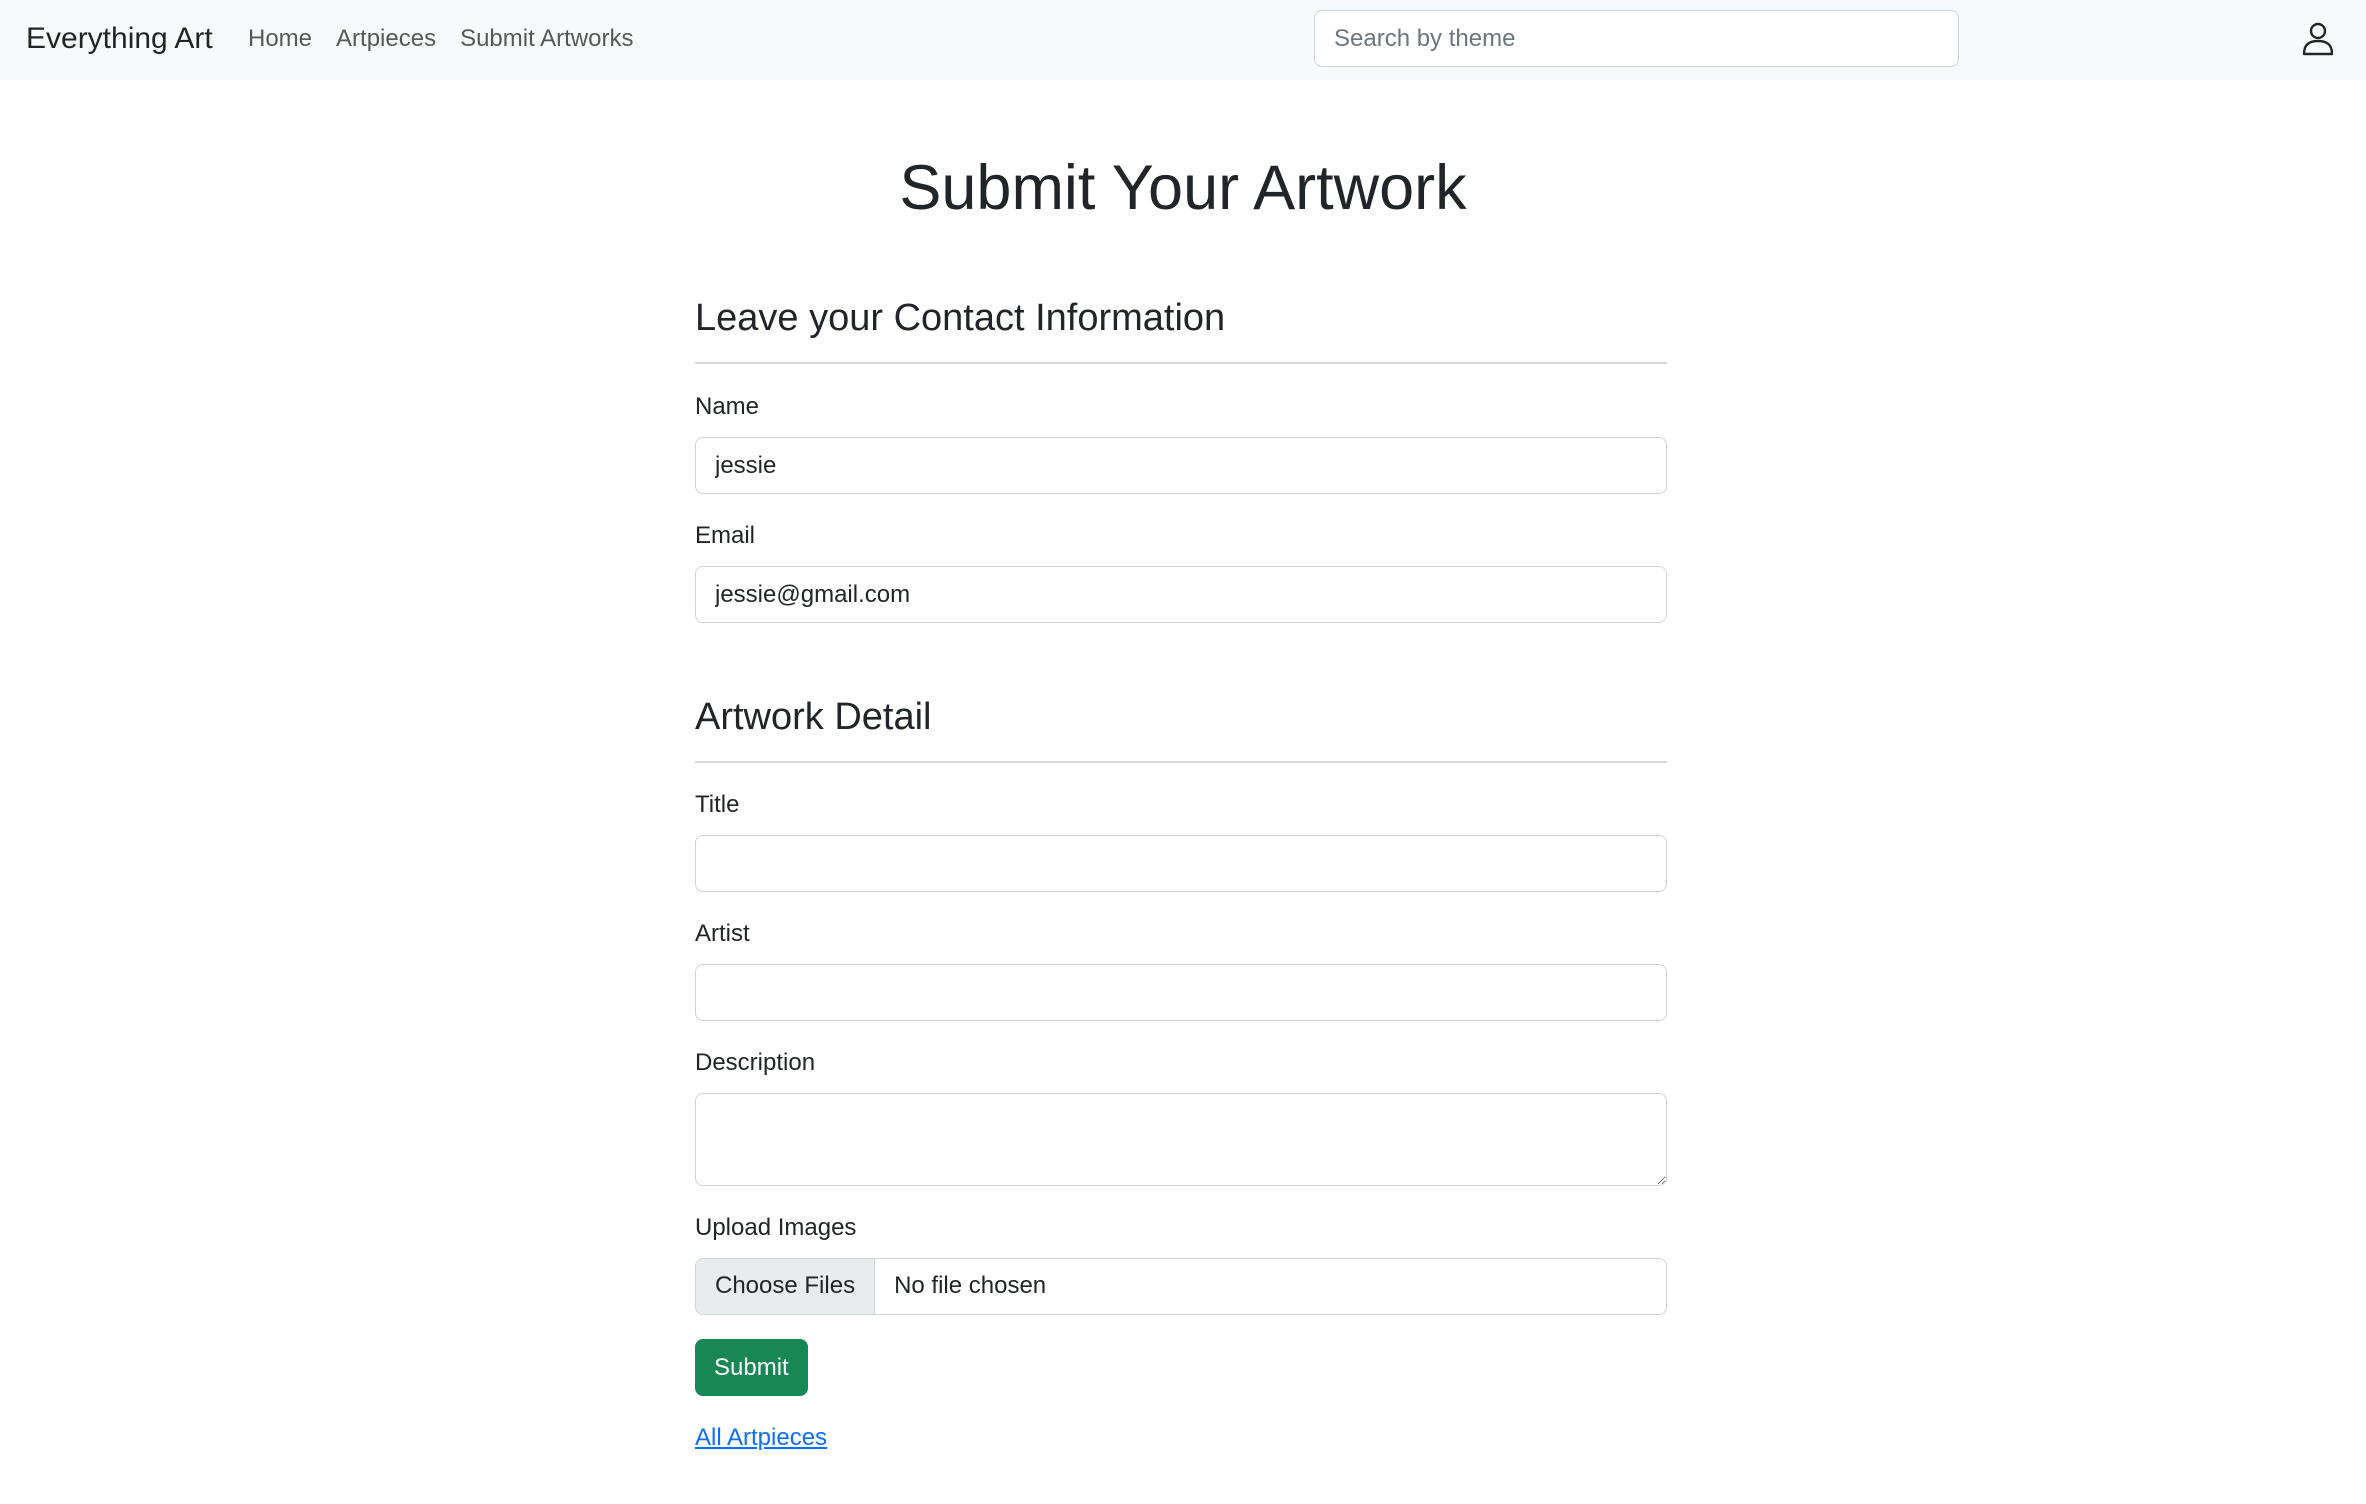 The image size is (2366, 1504). What do you see at coordinates (1181, 762) in the screenshot?
I see `artwork-divider` at bounding box center [1181, 762].